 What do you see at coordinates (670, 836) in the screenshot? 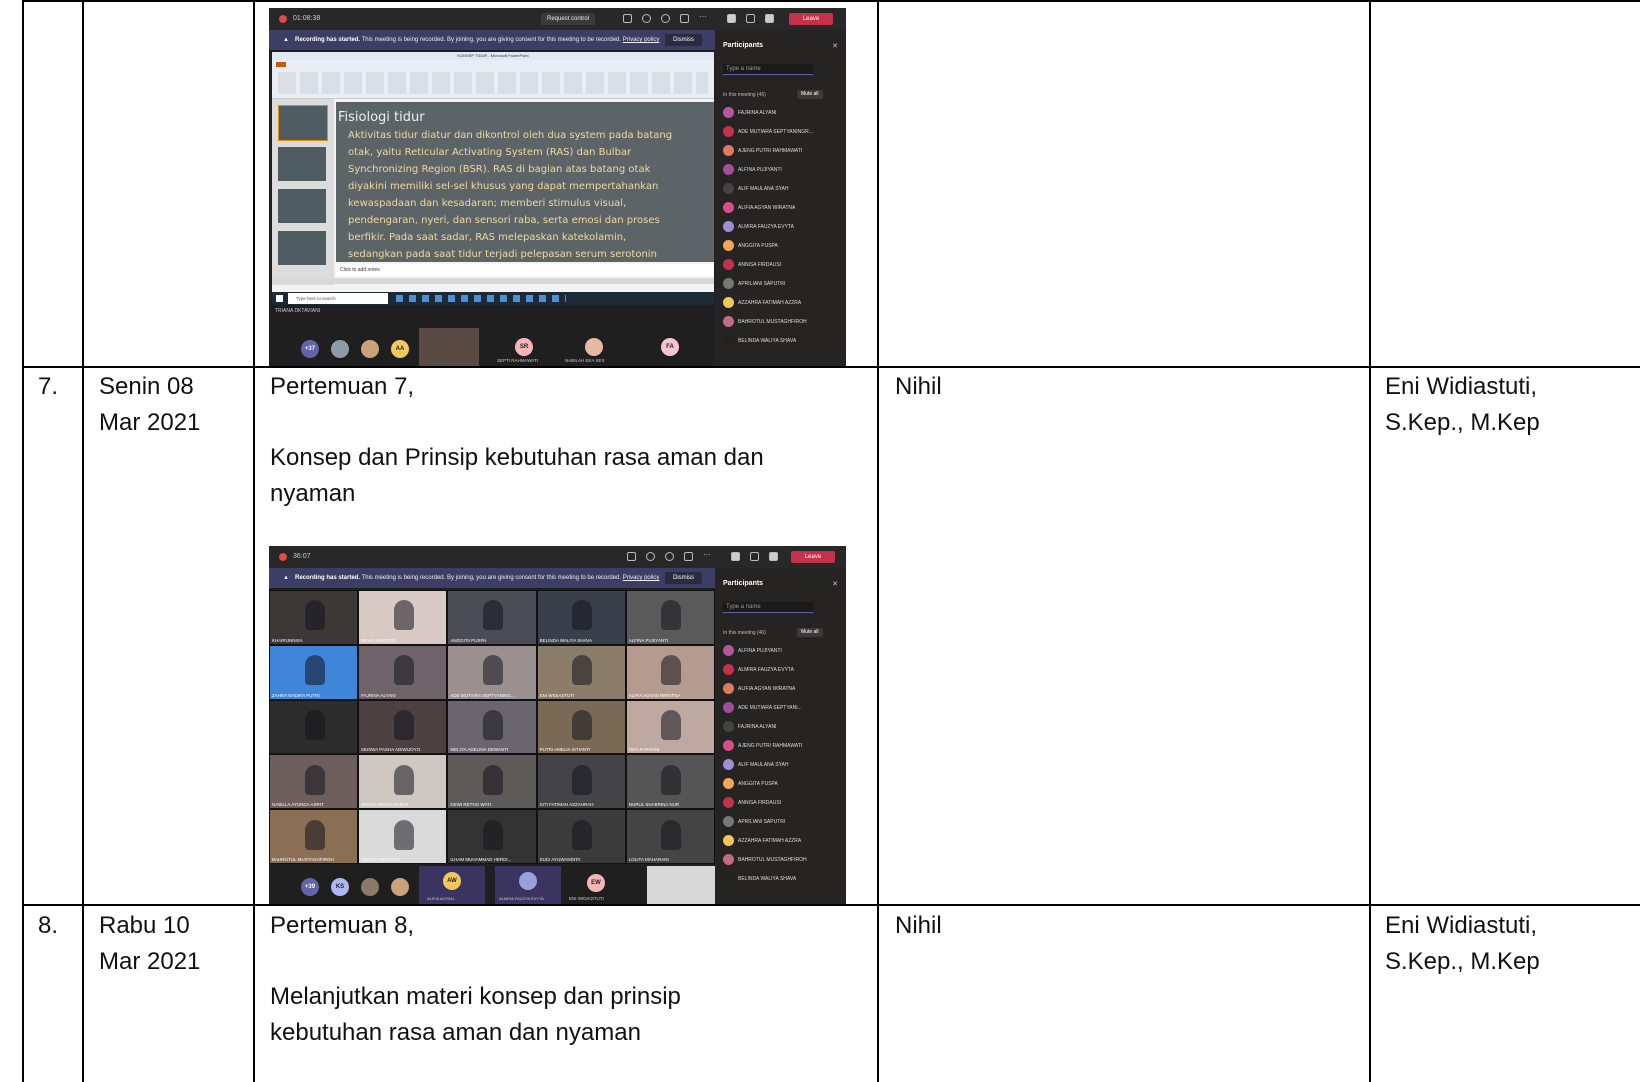
I see `video-tile: LOLITA MAHARANI` at bounding box center [670, 836].